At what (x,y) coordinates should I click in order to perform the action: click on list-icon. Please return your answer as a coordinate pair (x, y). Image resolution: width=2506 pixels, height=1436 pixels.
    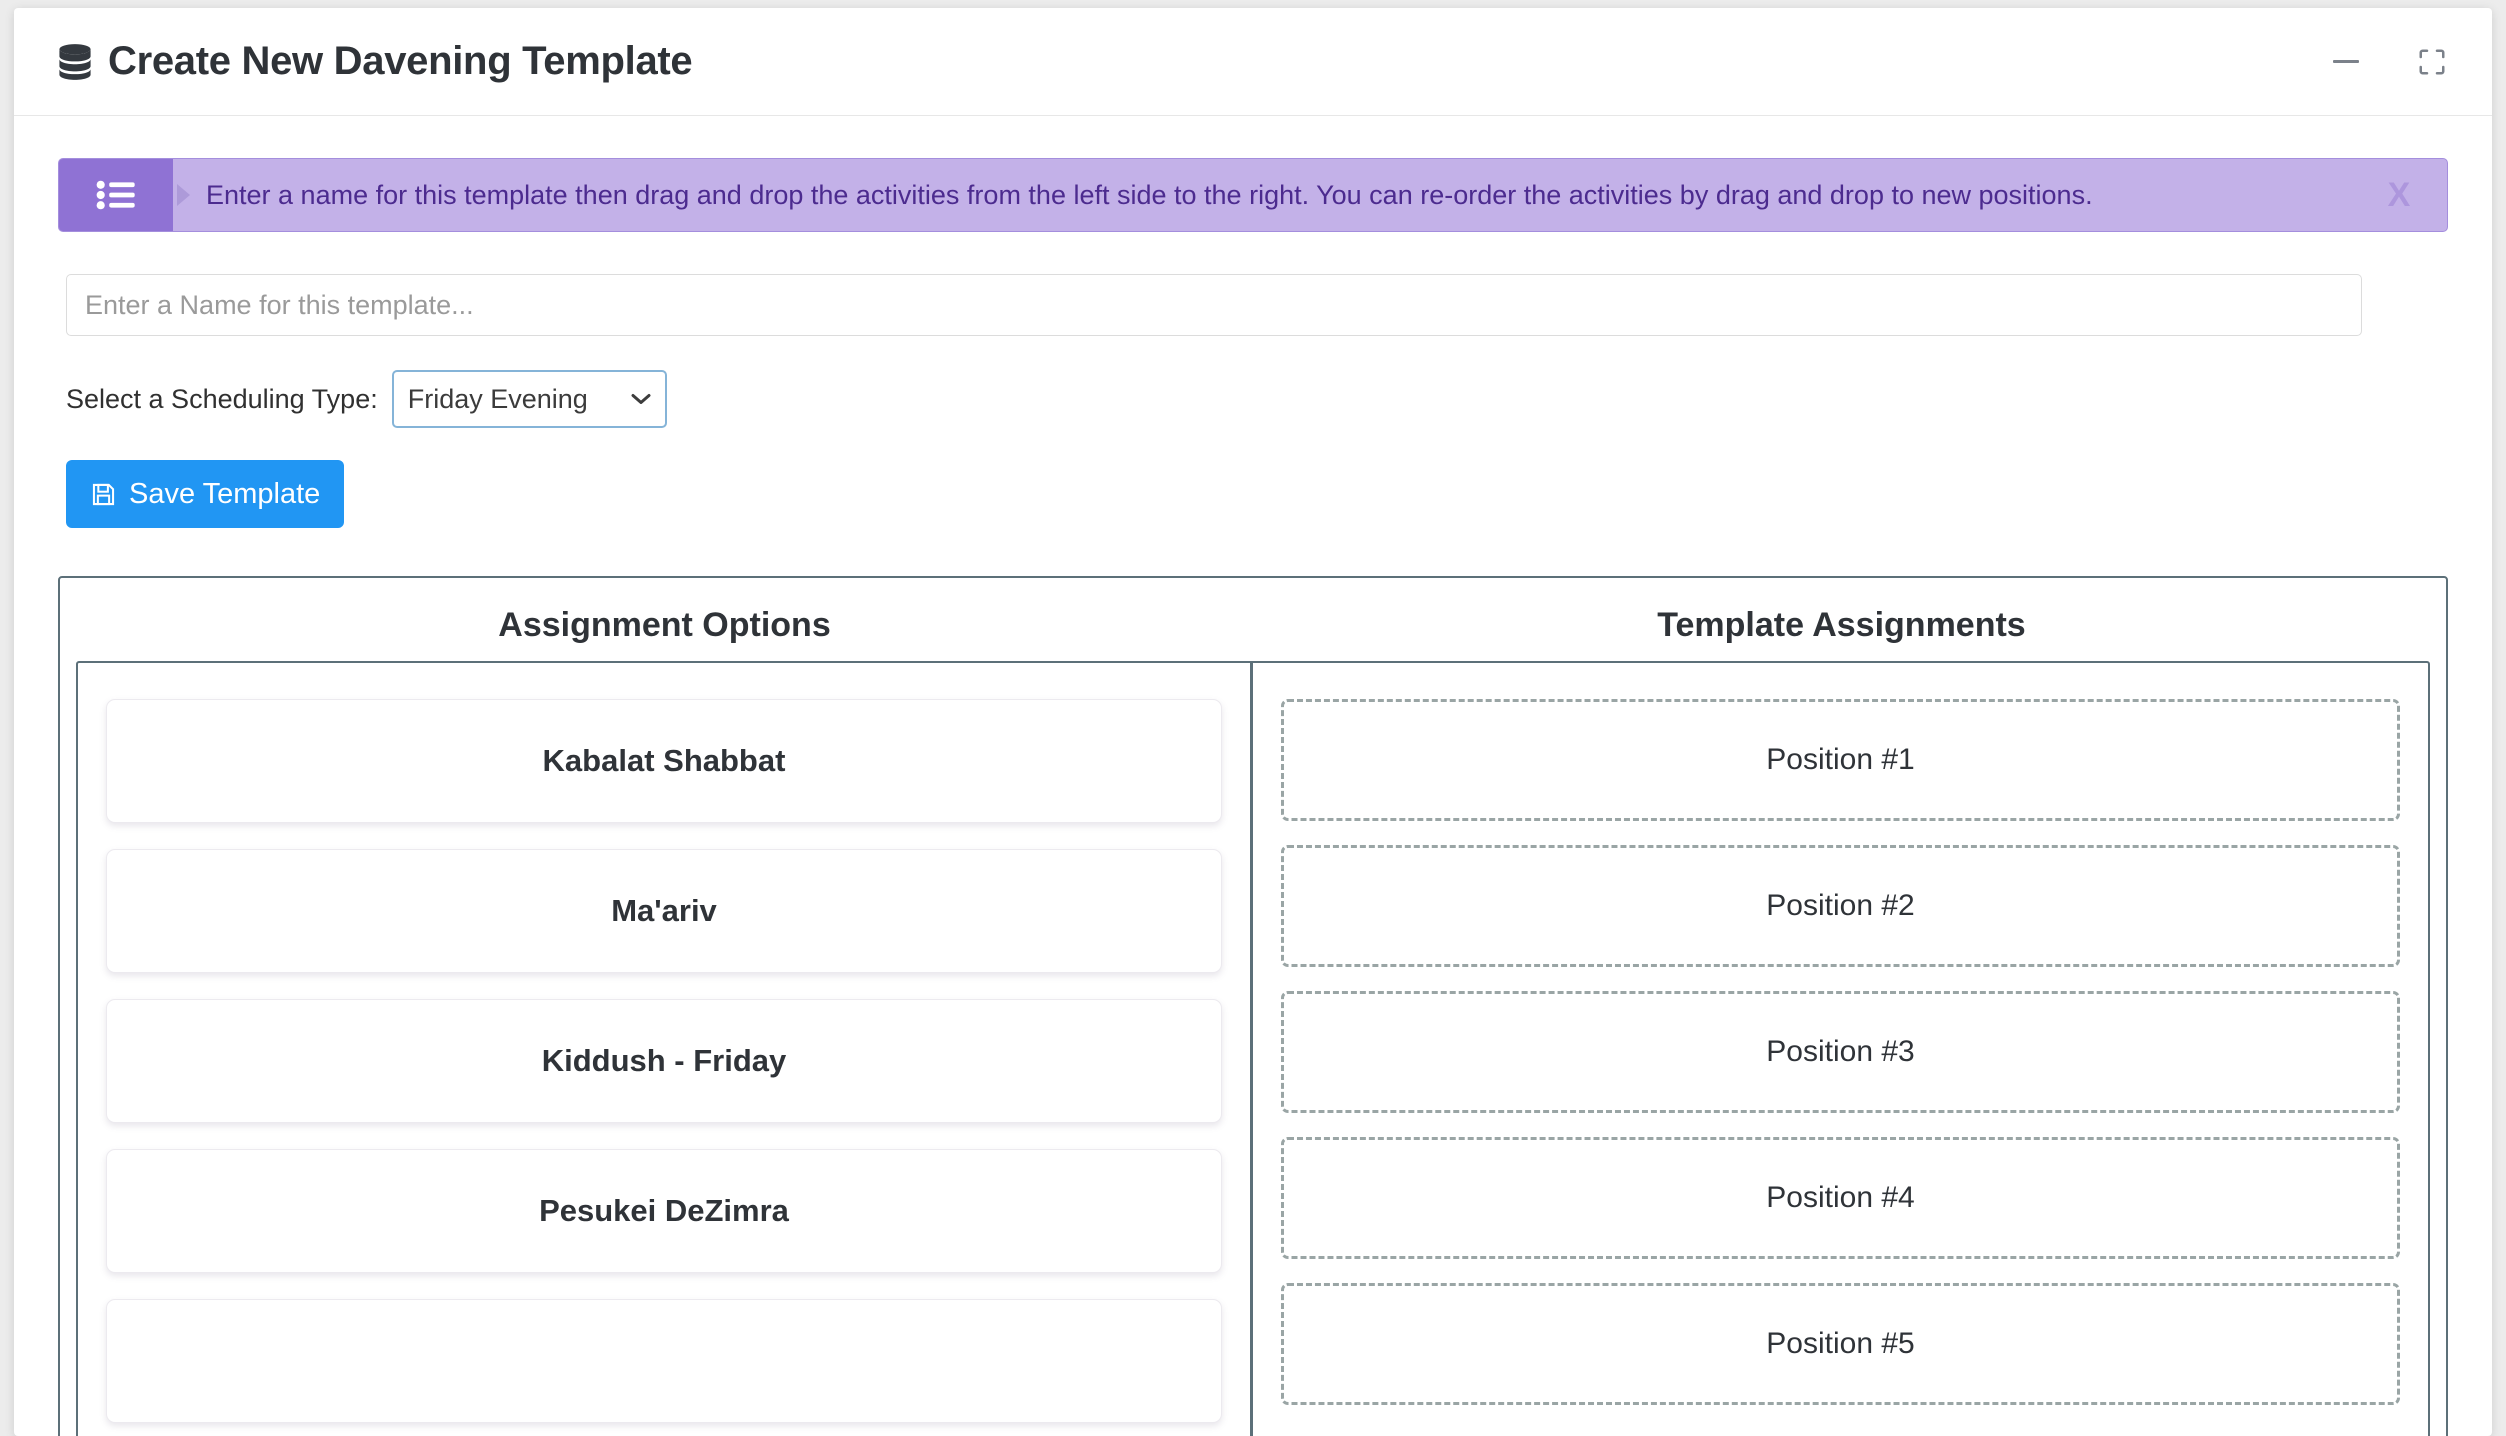
    Looking at the image, I should click on (115, 195).